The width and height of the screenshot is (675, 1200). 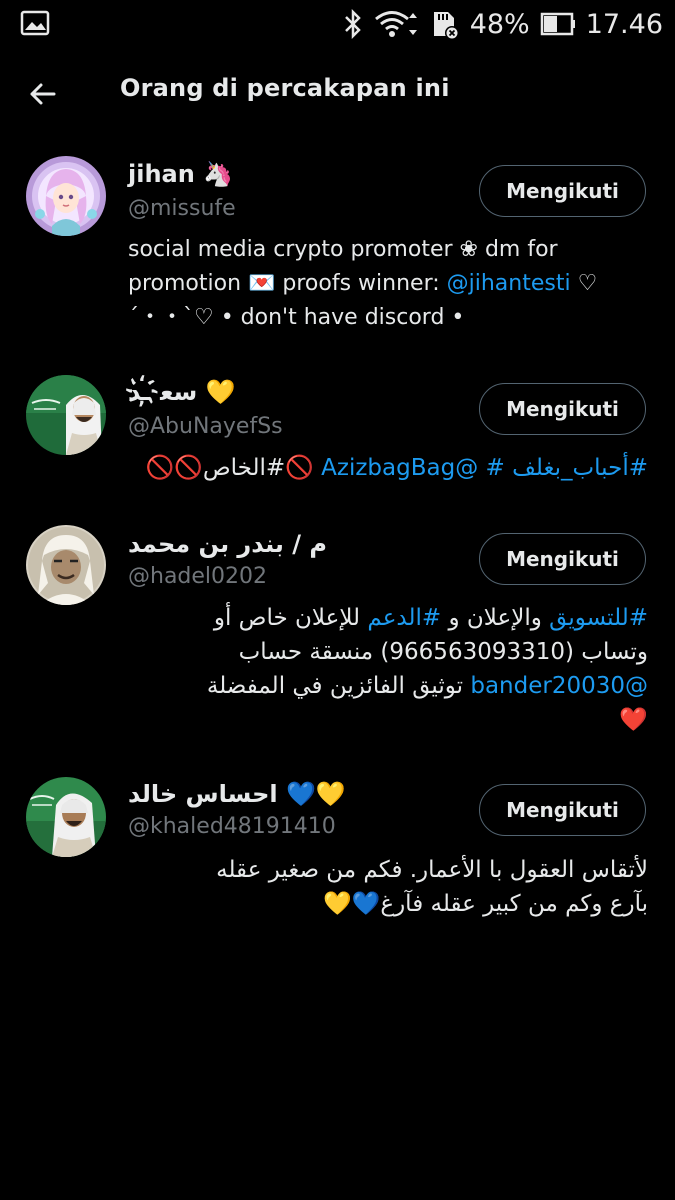 What do you see at coordinates (229, 468) in the screenshot?
I see `bio-text: 🚫#الخاص🚫🚫` at bounding box center [229, 468].